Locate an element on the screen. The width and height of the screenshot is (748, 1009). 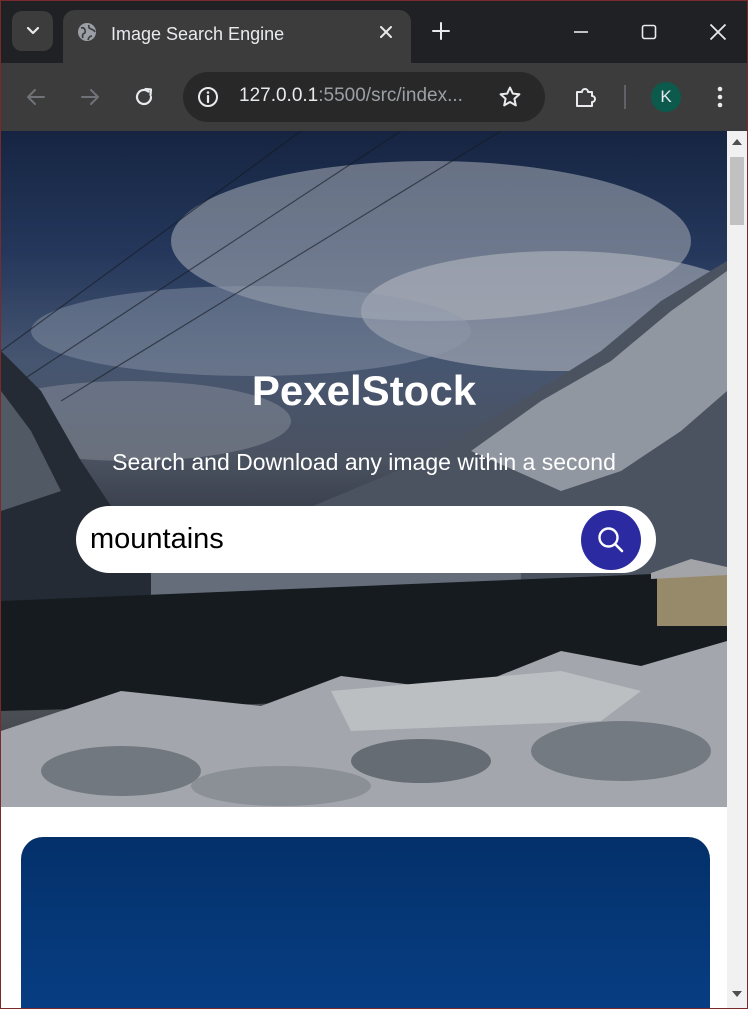
site-title: PexelStock is located at coordinates (364, 390).